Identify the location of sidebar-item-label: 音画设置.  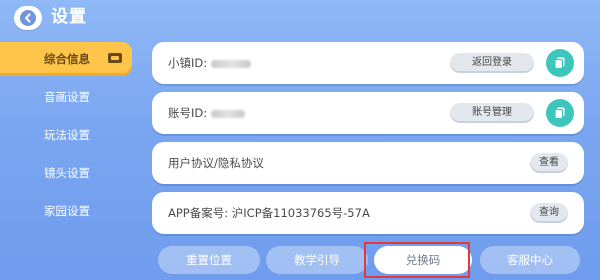
(67, 97).